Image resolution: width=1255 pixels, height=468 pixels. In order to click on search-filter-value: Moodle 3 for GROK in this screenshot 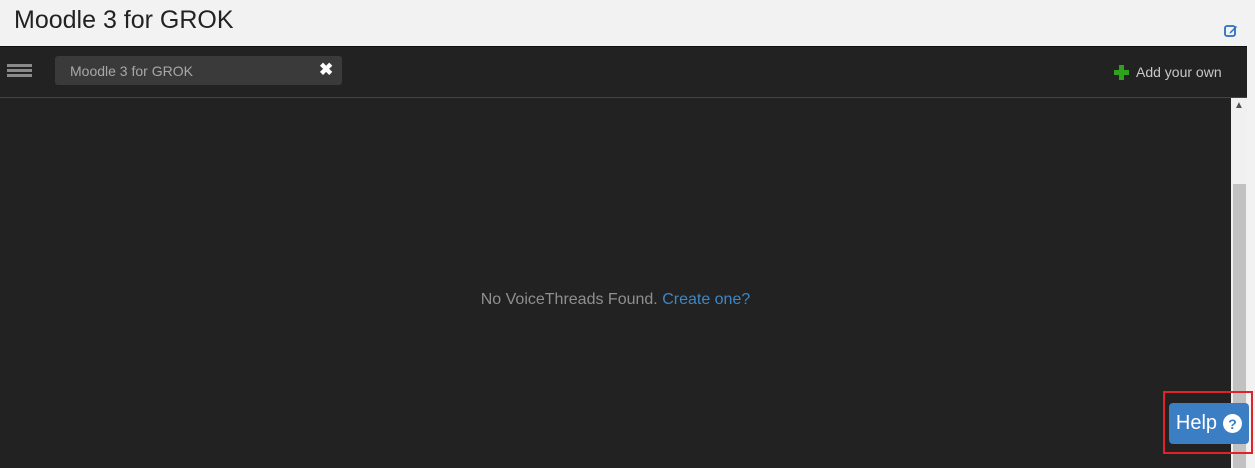, I will do `click(131, 71)`.